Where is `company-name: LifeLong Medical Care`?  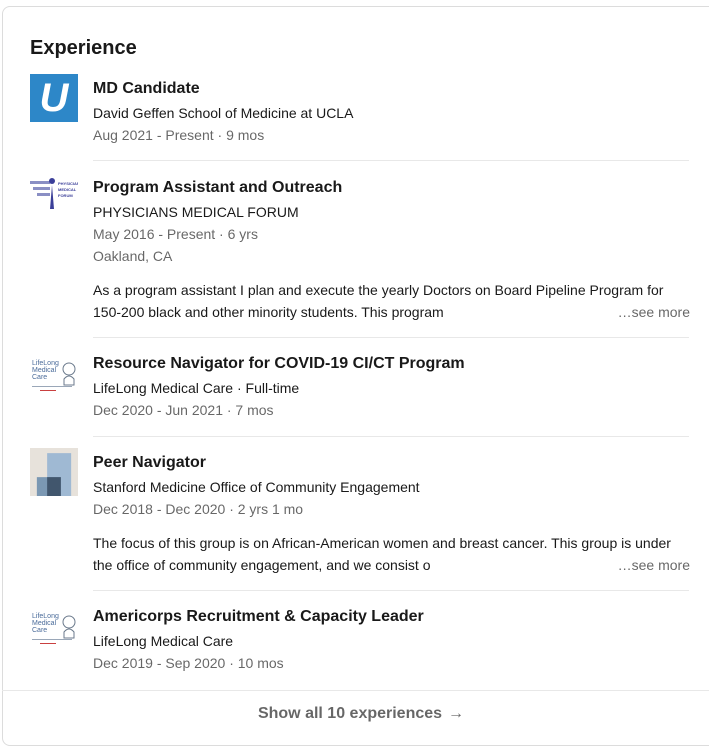 company-name: LifeLong Medical Care is located at coordinates (163, 641).